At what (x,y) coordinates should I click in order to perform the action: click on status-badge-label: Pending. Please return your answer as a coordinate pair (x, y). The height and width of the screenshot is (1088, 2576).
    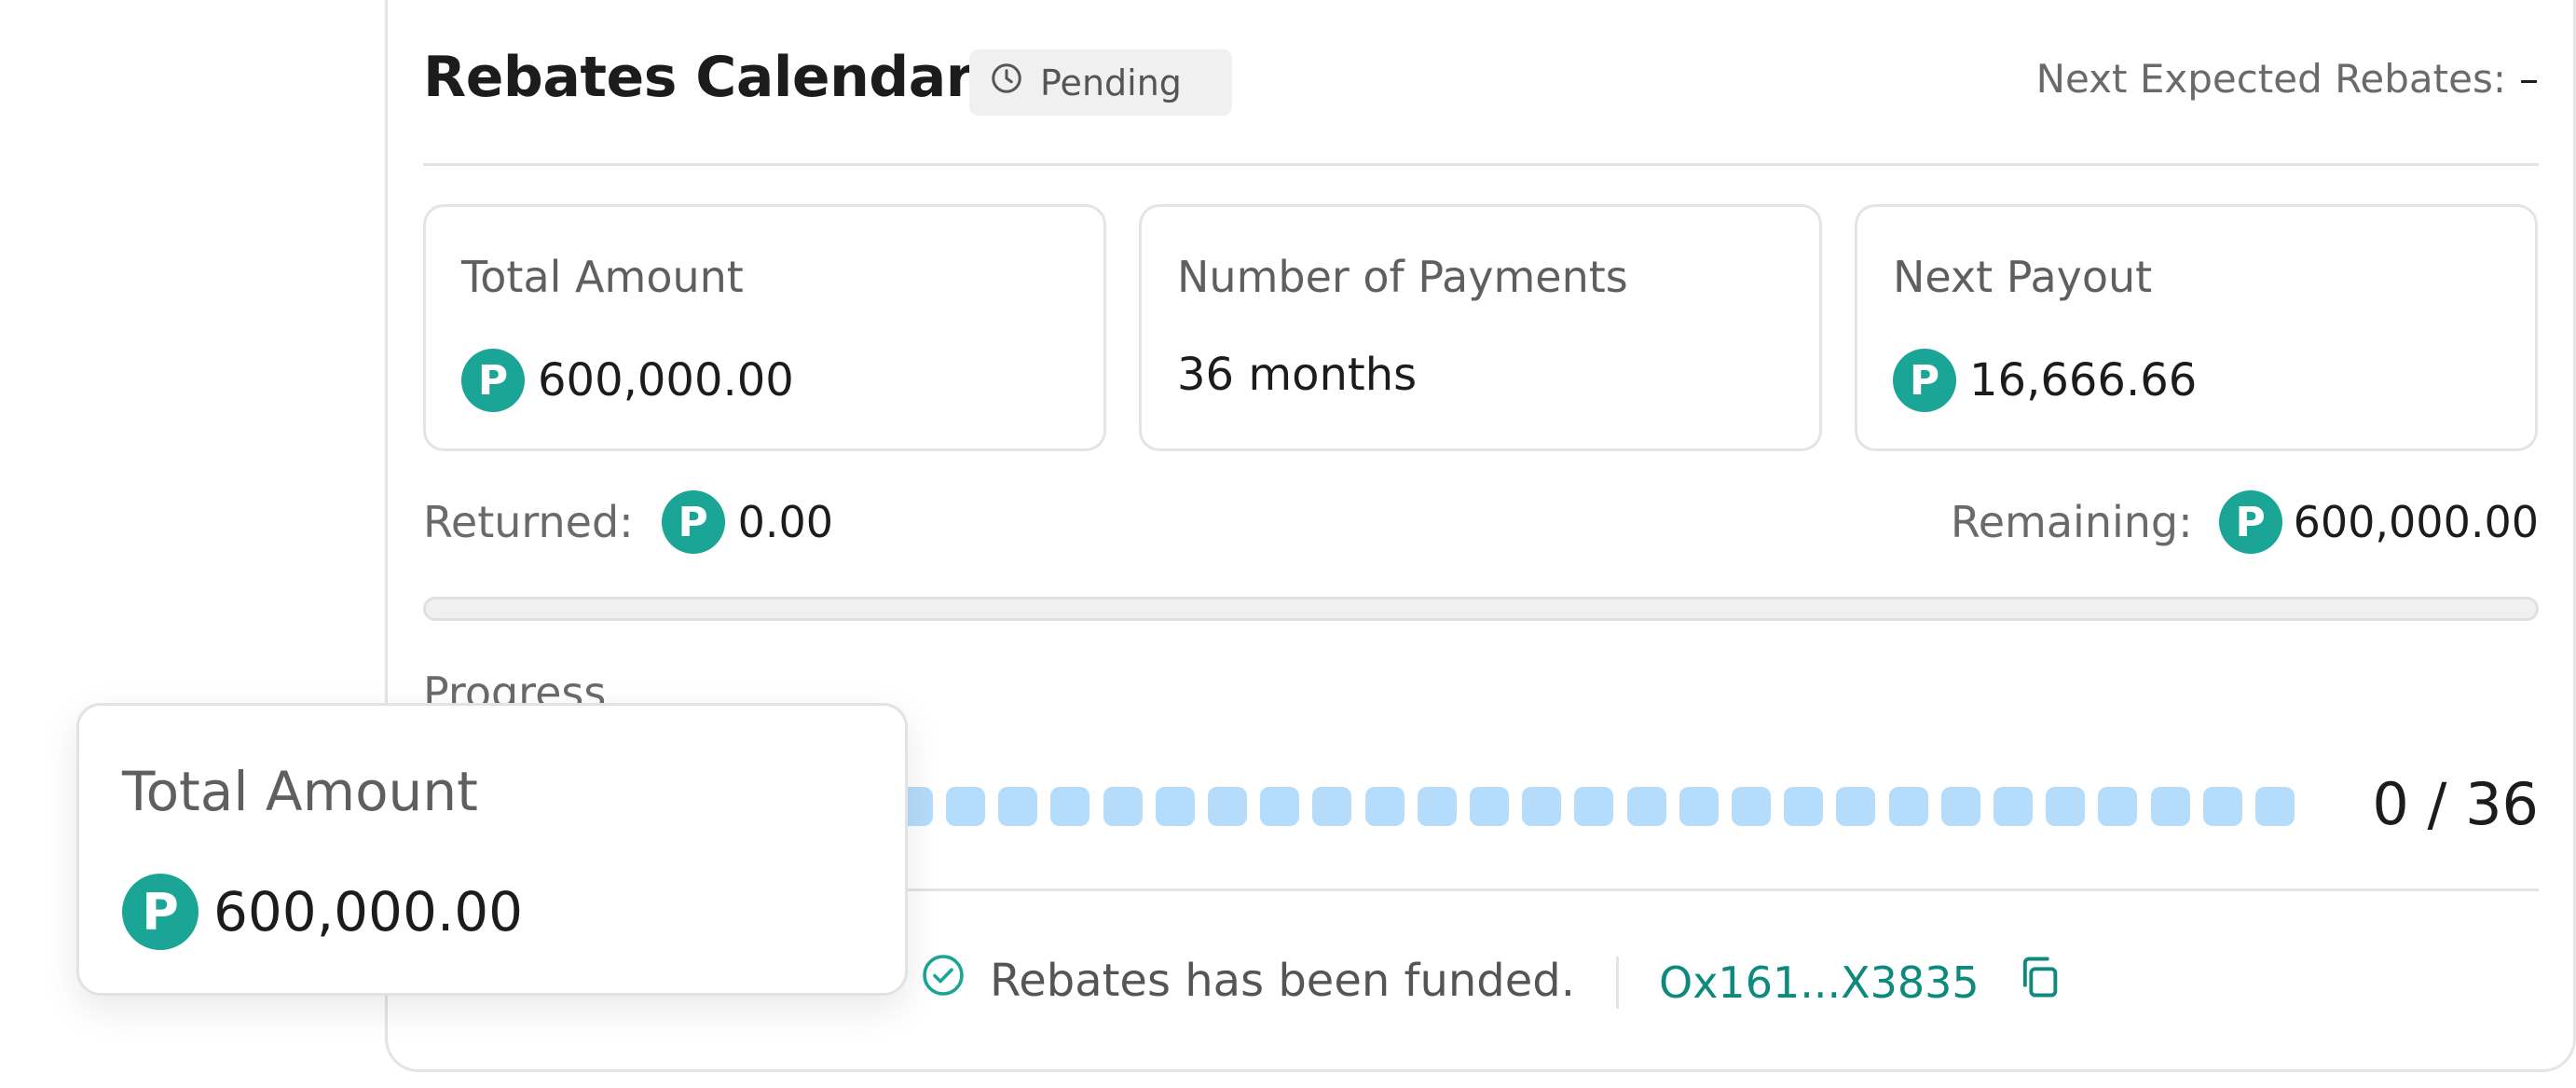
    Looking at the image, I should click on (1111, 82).